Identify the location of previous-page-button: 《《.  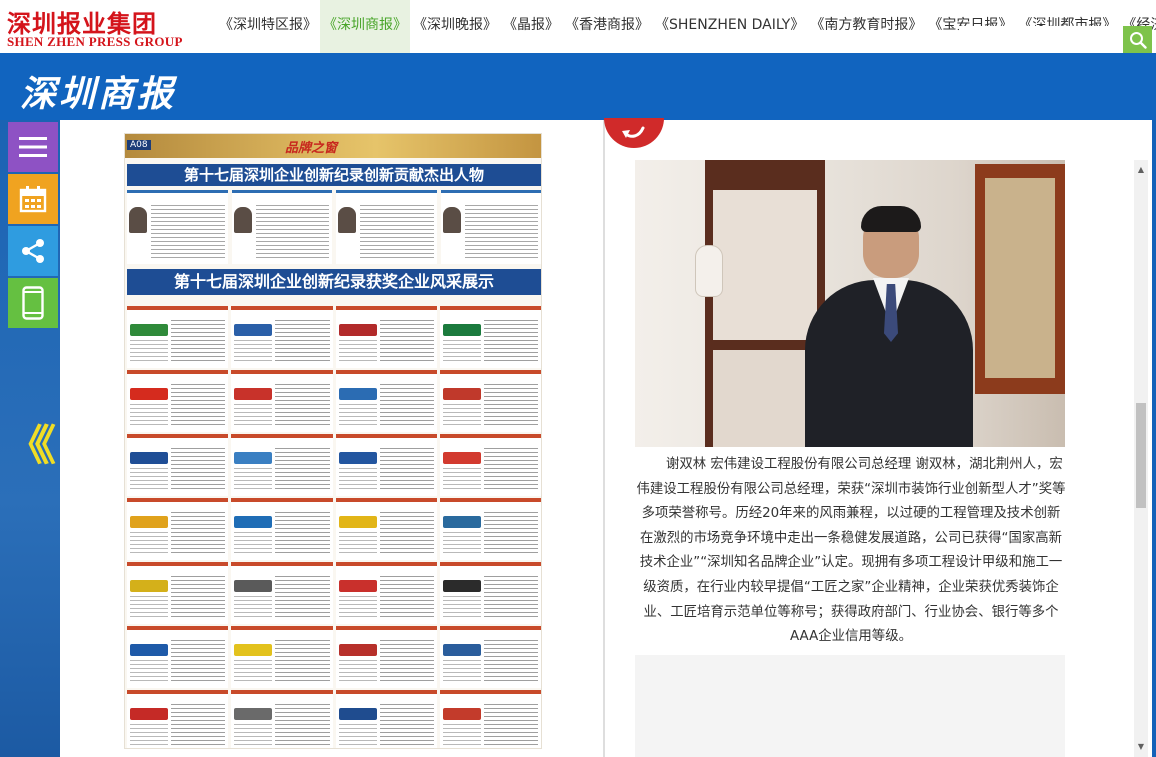
(31, 442).